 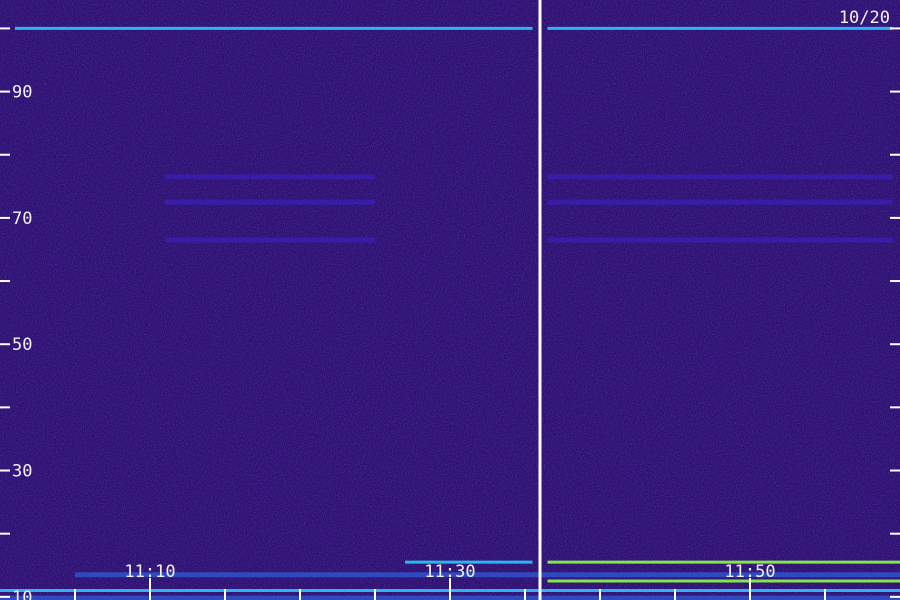 I want to click on y-tick-label: 10, so click(x=22, y=594).